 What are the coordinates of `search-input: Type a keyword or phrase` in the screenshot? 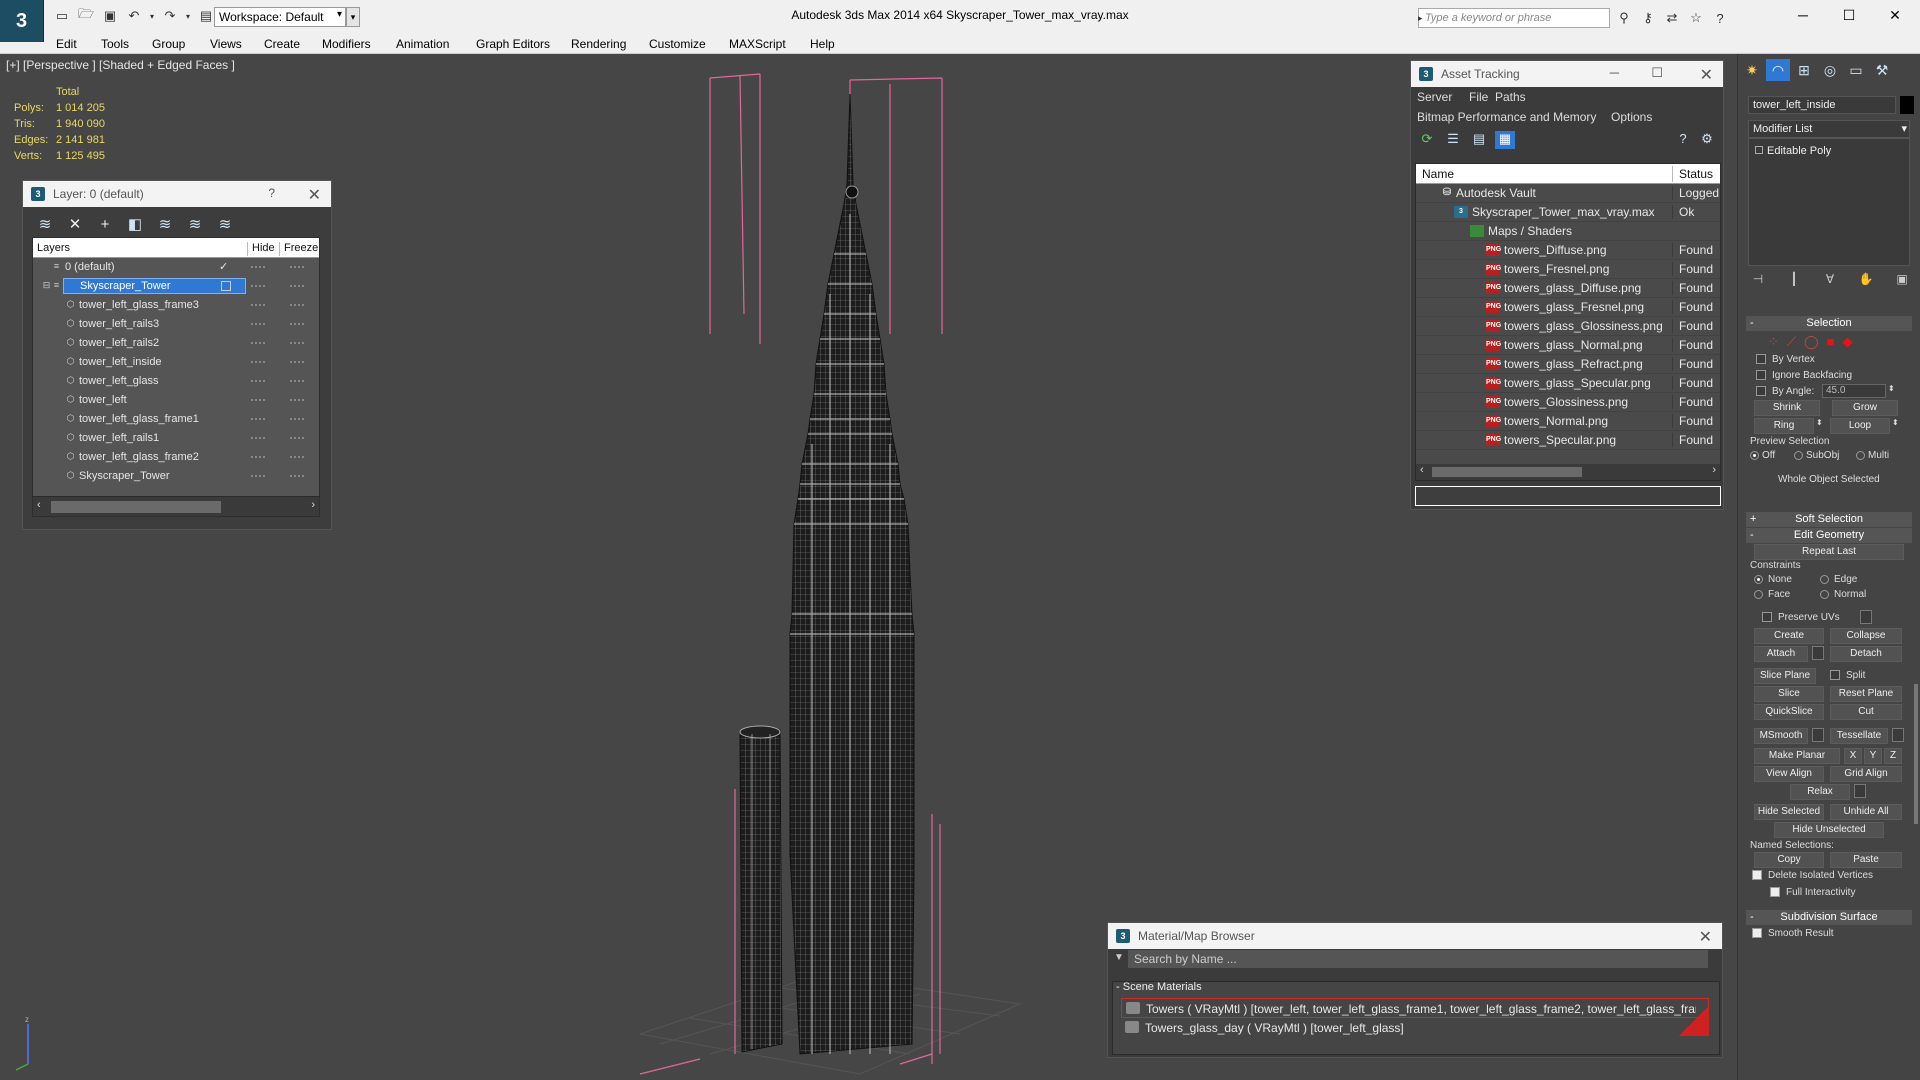 It's located at (1514, 18).